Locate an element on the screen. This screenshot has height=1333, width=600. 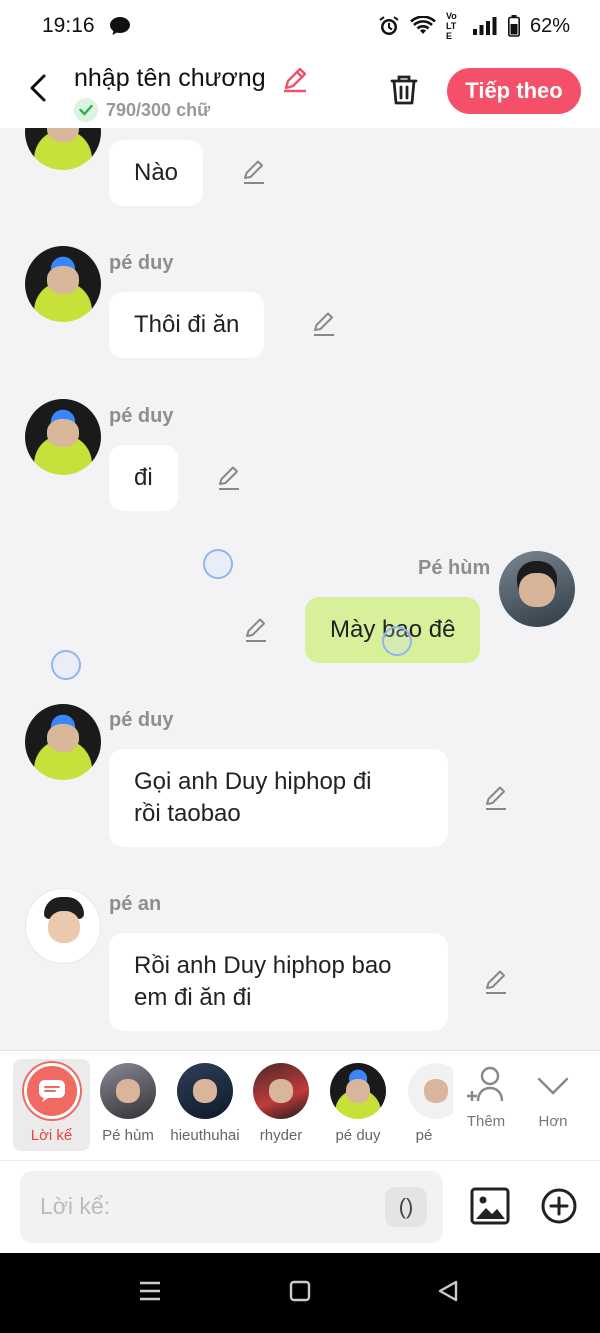
edit-title-icon is located at coordinates (295, 81).